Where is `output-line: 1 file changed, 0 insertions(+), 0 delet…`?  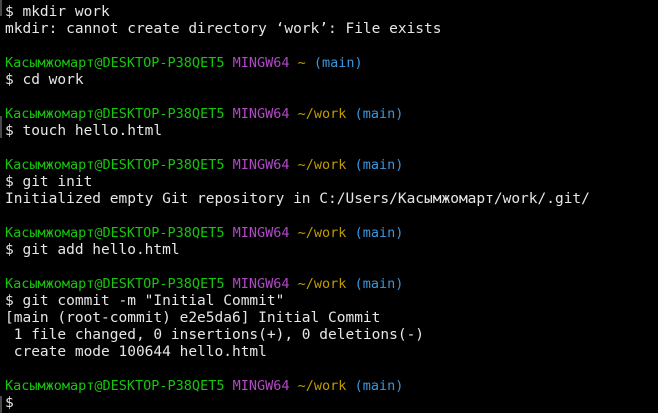
output-line: 1 file changed, 0 insertions(+), 0 delet… is located at coordinates (331, 335).